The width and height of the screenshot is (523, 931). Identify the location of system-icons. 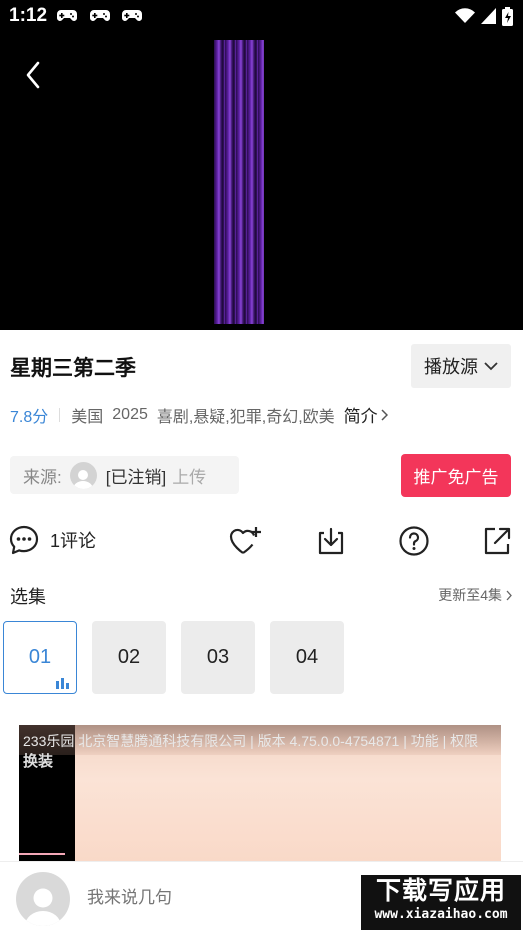
(484, 16).